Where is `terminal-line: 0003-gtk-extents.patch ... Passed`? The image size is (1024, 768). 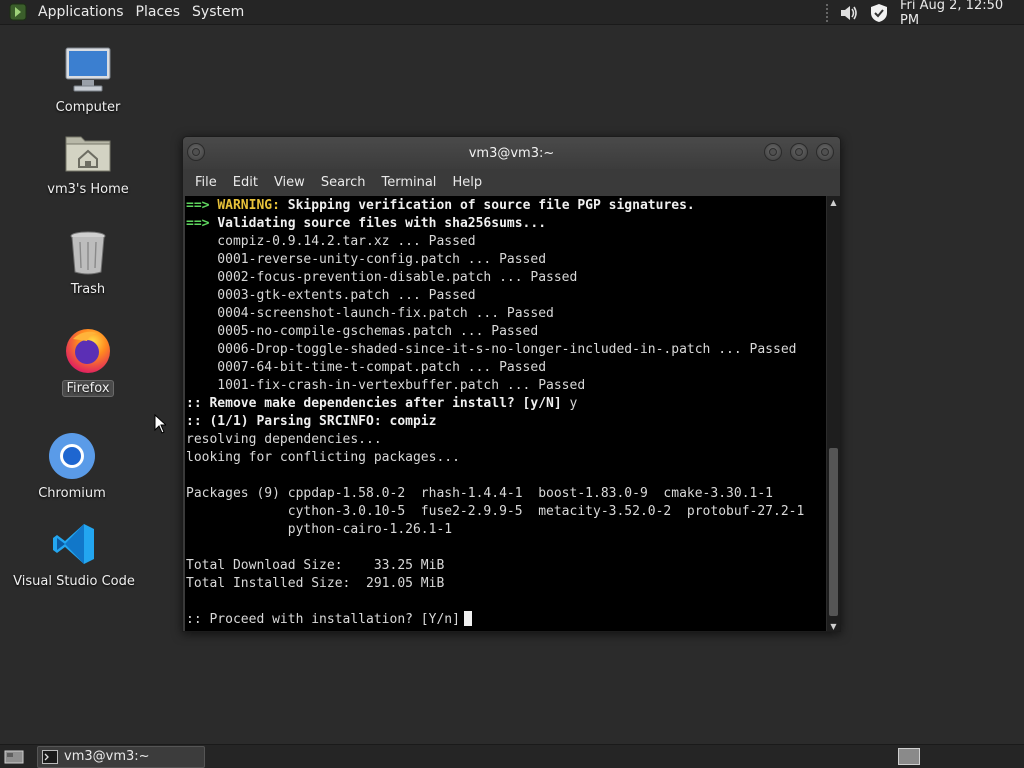 terminal-line: 0003-gtk-extents.patch ... Passed is located at coordinates (506, 296).